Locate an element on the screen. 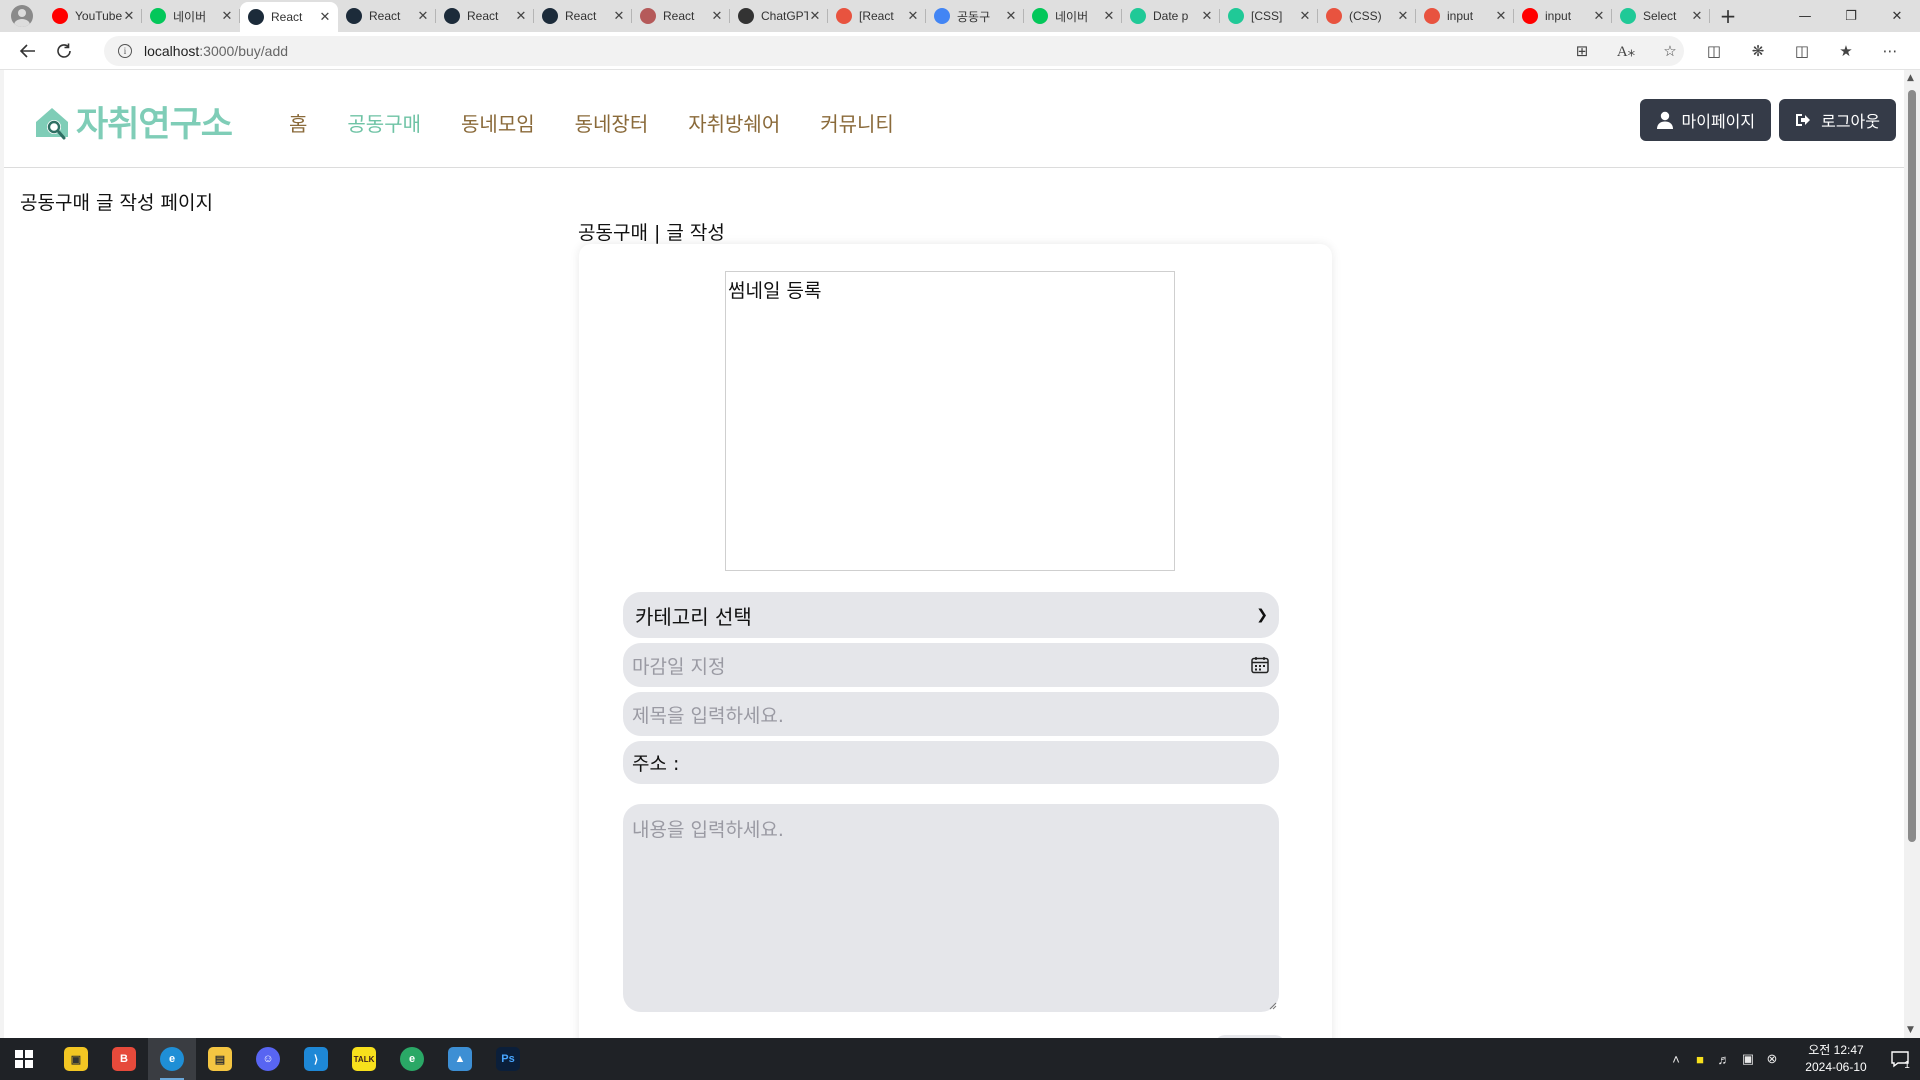  photoshop-icon: Ps is located at coordinates (508, 1059).